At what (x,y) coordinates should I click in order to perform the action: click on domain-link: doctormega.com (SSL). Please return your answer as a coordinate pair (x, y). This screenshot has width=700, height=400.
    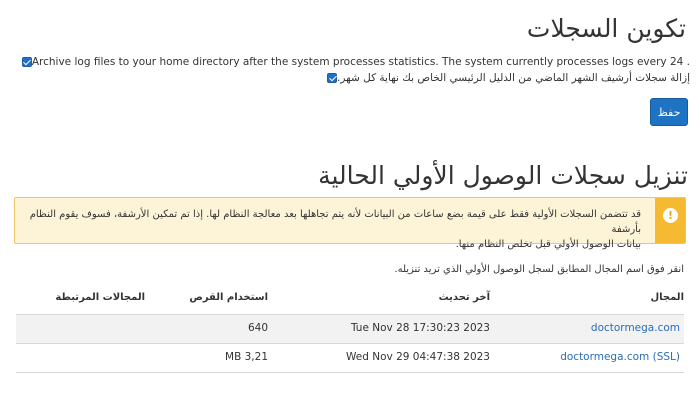
    Looking at the image, I should click on (620, 357).